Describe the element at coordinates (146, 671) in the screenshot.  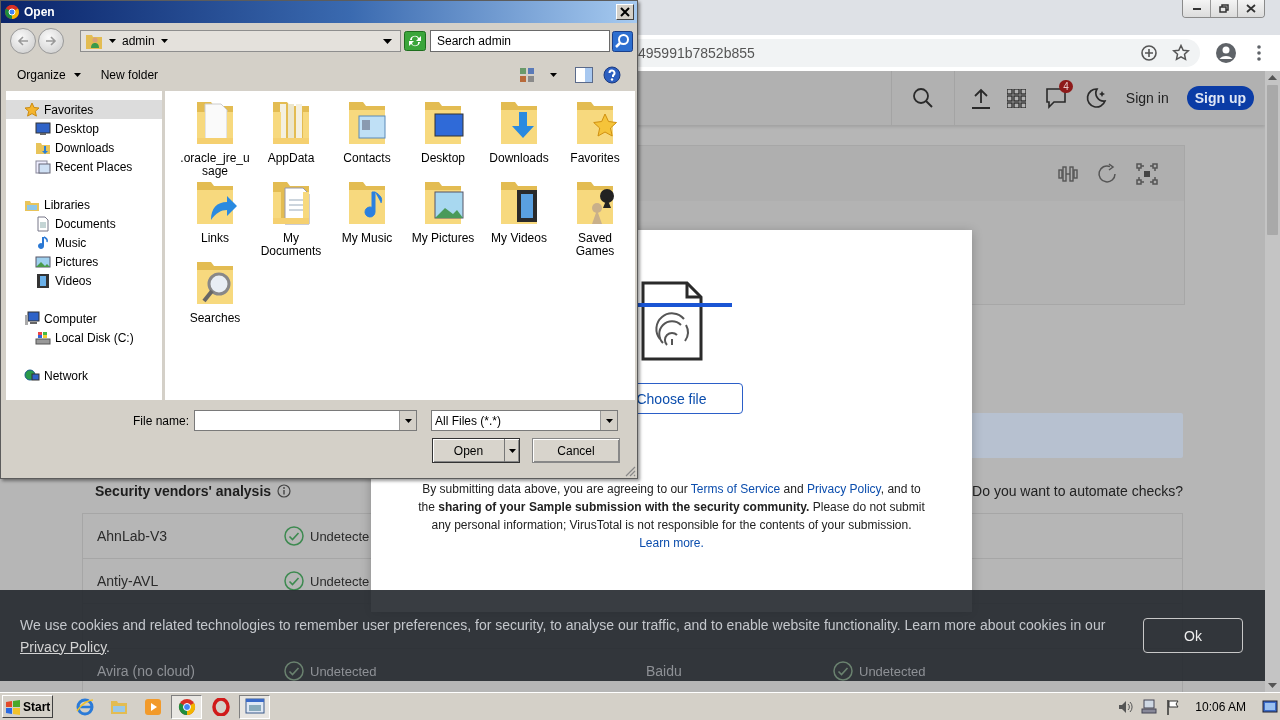
I see `vendor-name: Avira (no cloud)` at that location.